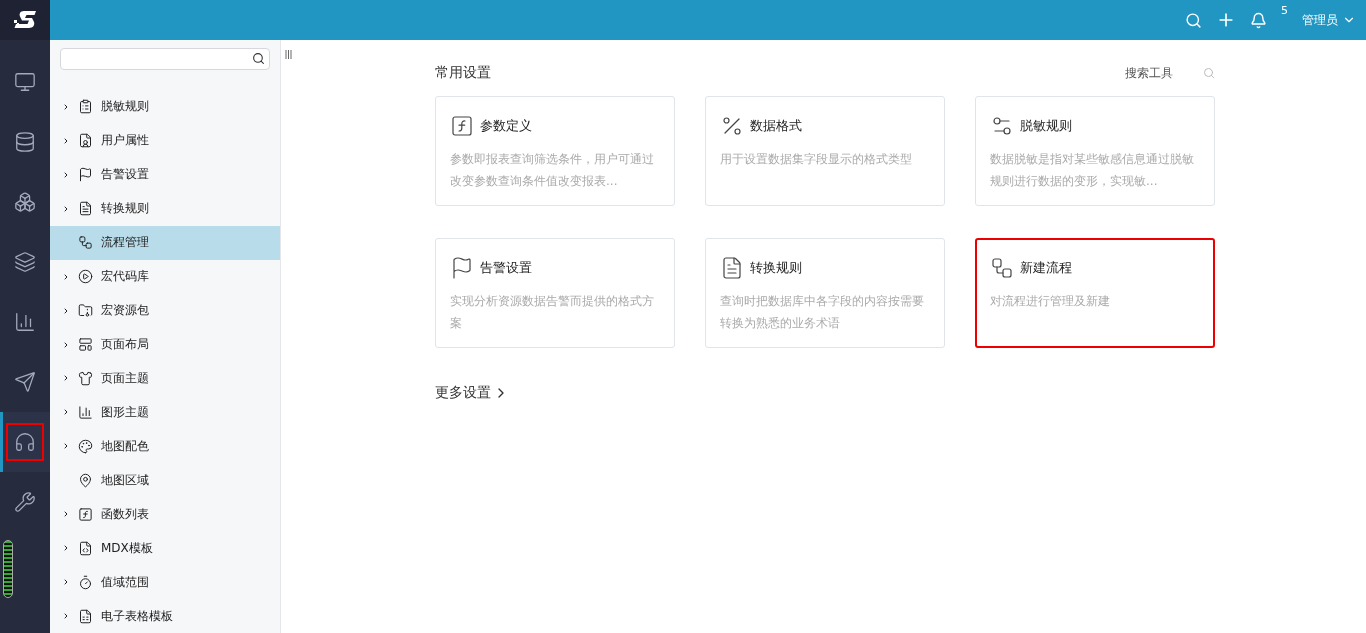 Image resolution: width=1366 pixels, height=633 pixels. What do you see at coordinates (776, 126) in the screenshot?
I see `card-title: 数据格式` at bounding box center [776, 126].